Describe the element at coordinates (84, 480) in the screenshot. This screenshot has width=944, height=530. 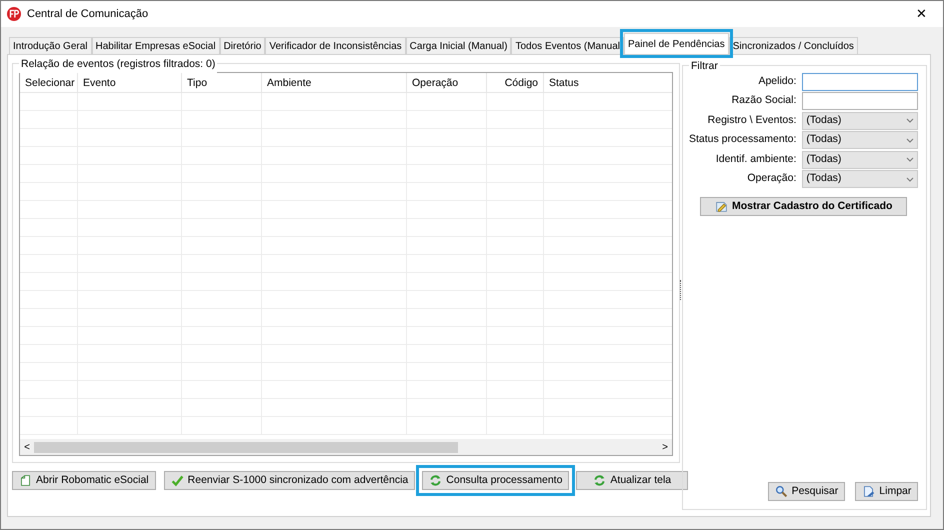
I see `action-button: Abrir Robomatic eSocial` at that location.